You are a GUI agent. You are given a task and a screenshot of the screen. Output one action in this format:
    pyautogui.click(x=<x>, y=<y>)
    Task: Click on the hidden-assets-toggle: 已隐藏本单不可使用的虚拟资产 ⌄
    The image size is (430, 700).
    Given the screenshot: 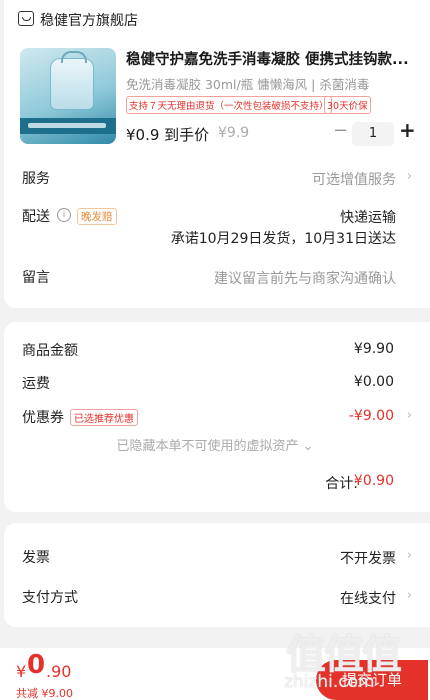 What is the action you would take?
    pyautogui.click(x=215, y=444)
    